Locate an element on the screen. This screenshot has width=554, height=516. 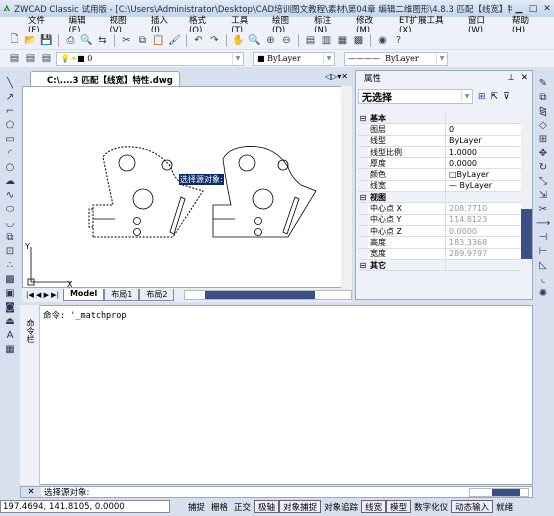
layer-previous-icon: ▤ is located at coordinates (30, 58).